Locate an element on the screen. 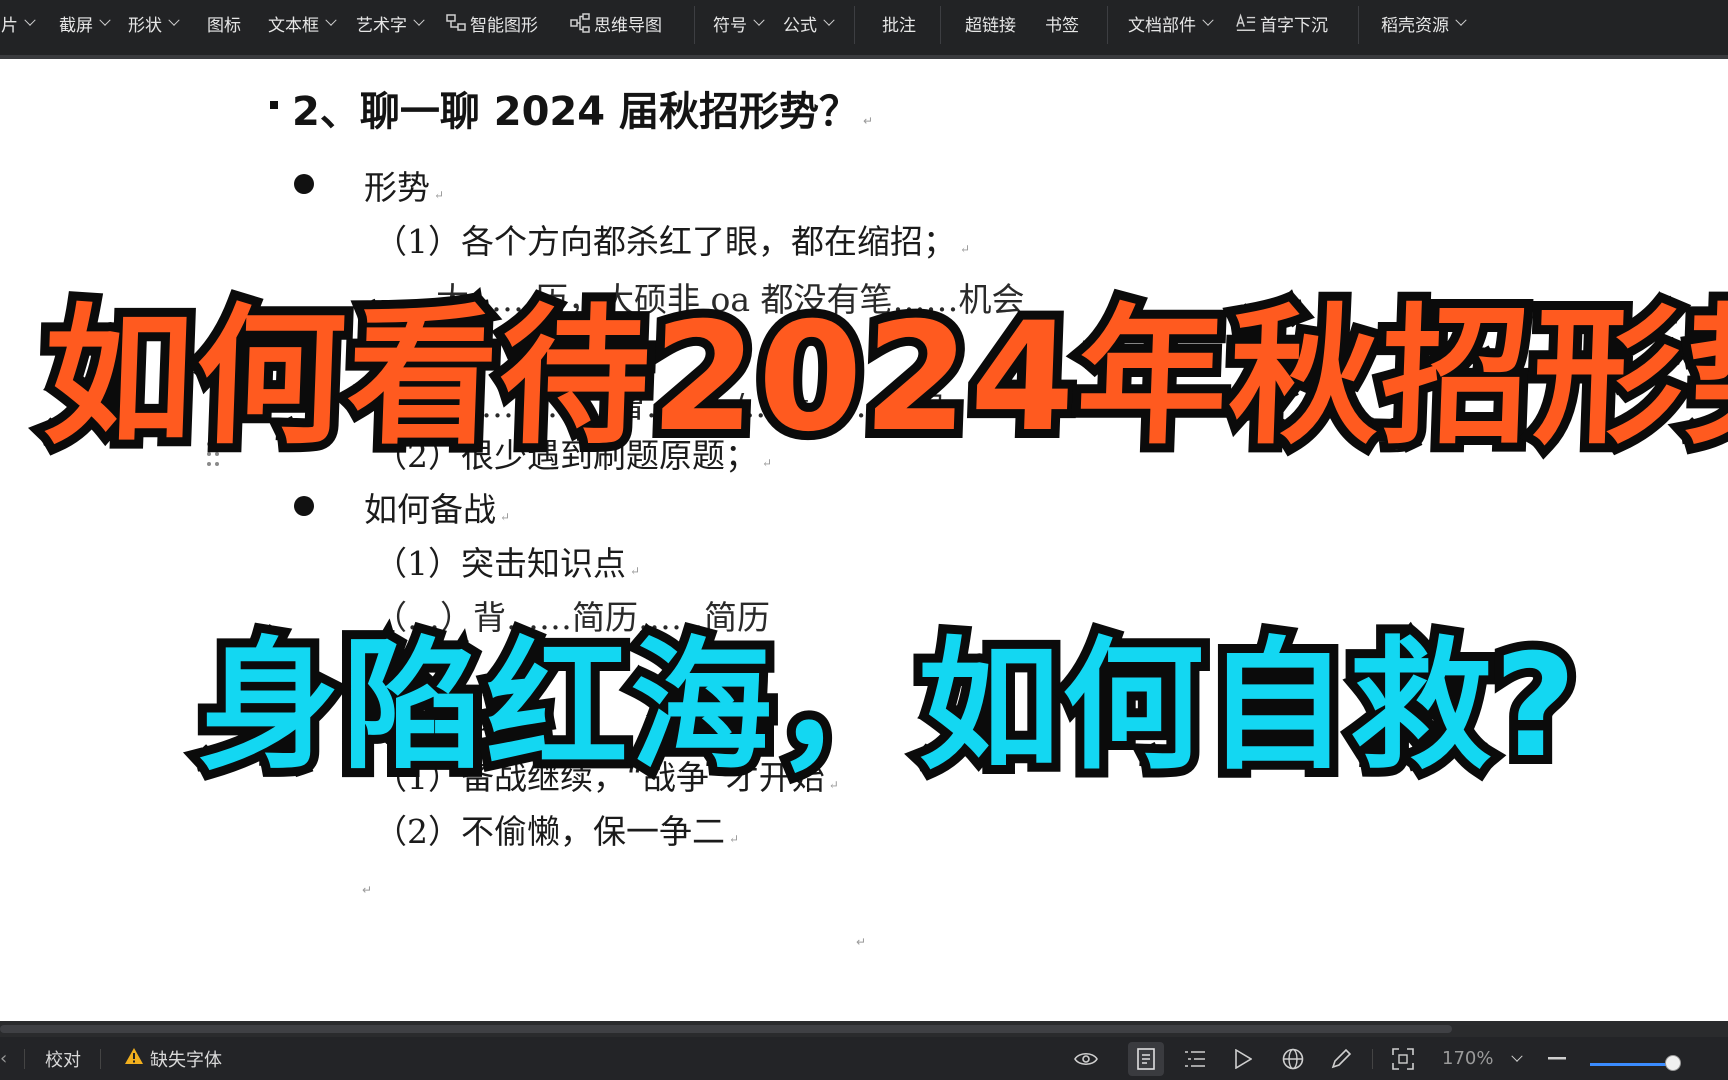 This screenshot has width=1728, height=1080. icon-button-label: 图标 is located at coordinates (224, 25).